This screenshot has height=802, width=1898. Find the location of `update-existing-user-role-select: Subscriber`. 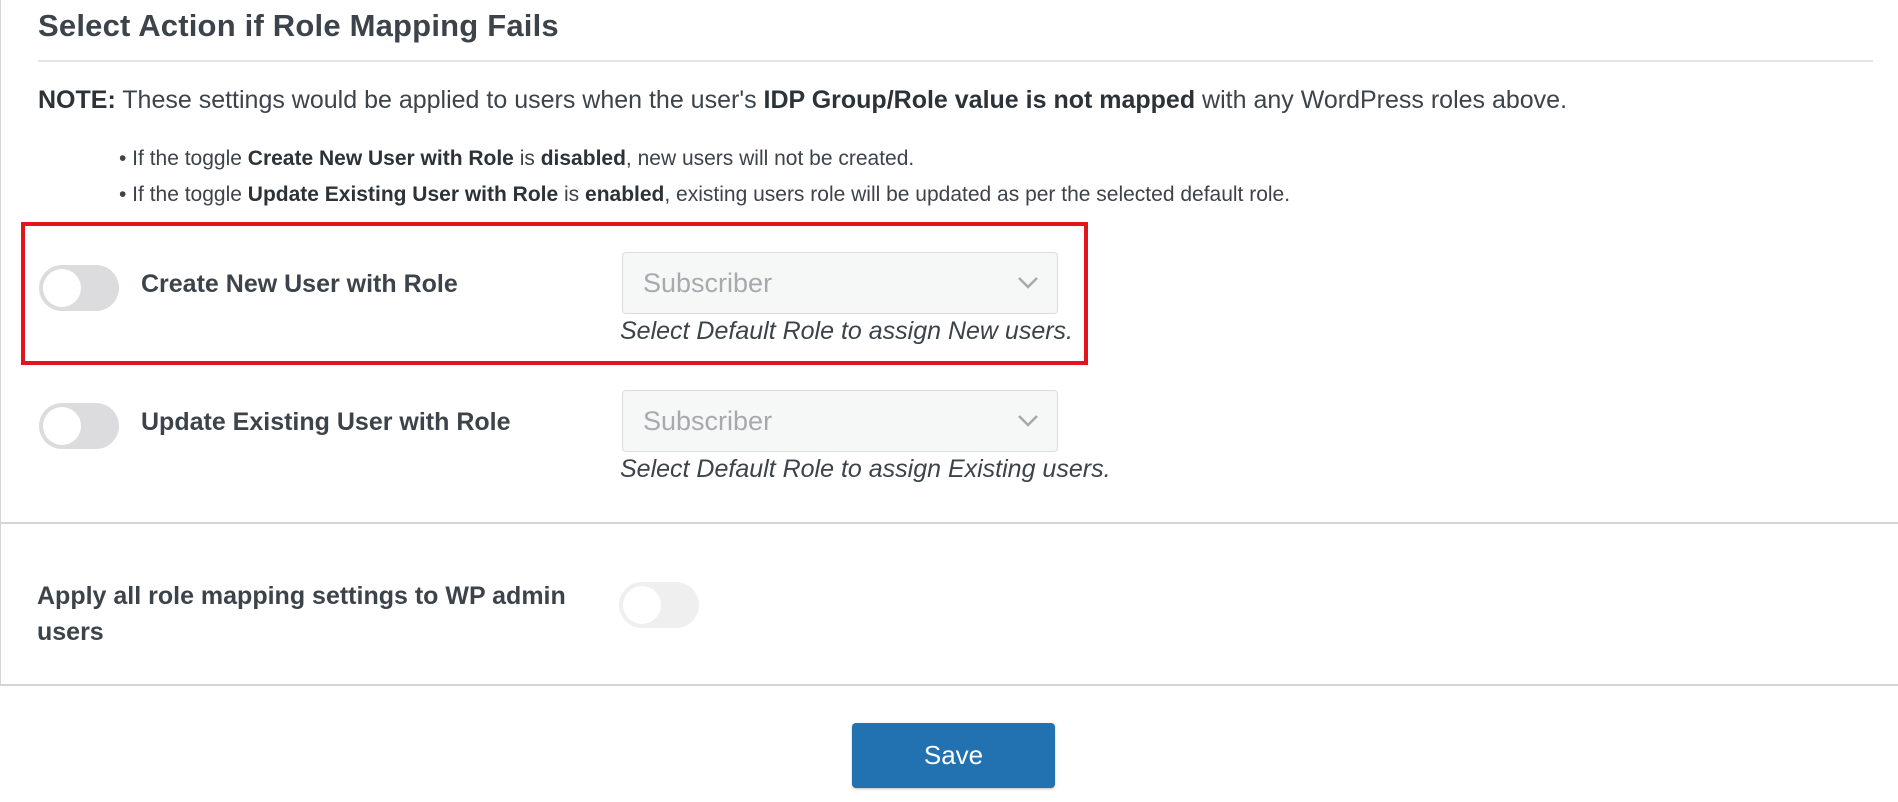

update-existing-user-role-select: Subscriber is located at coordinates (840, 421).